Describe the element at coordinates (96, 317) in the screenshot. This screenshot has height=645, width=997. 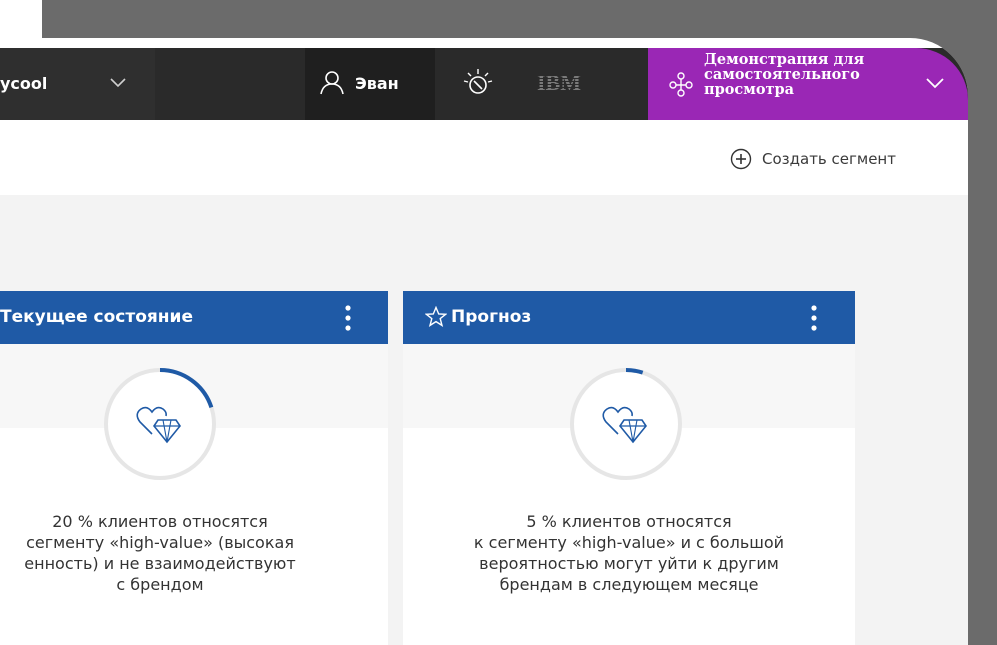
I see `card-title: Текущее состояние` at that location.